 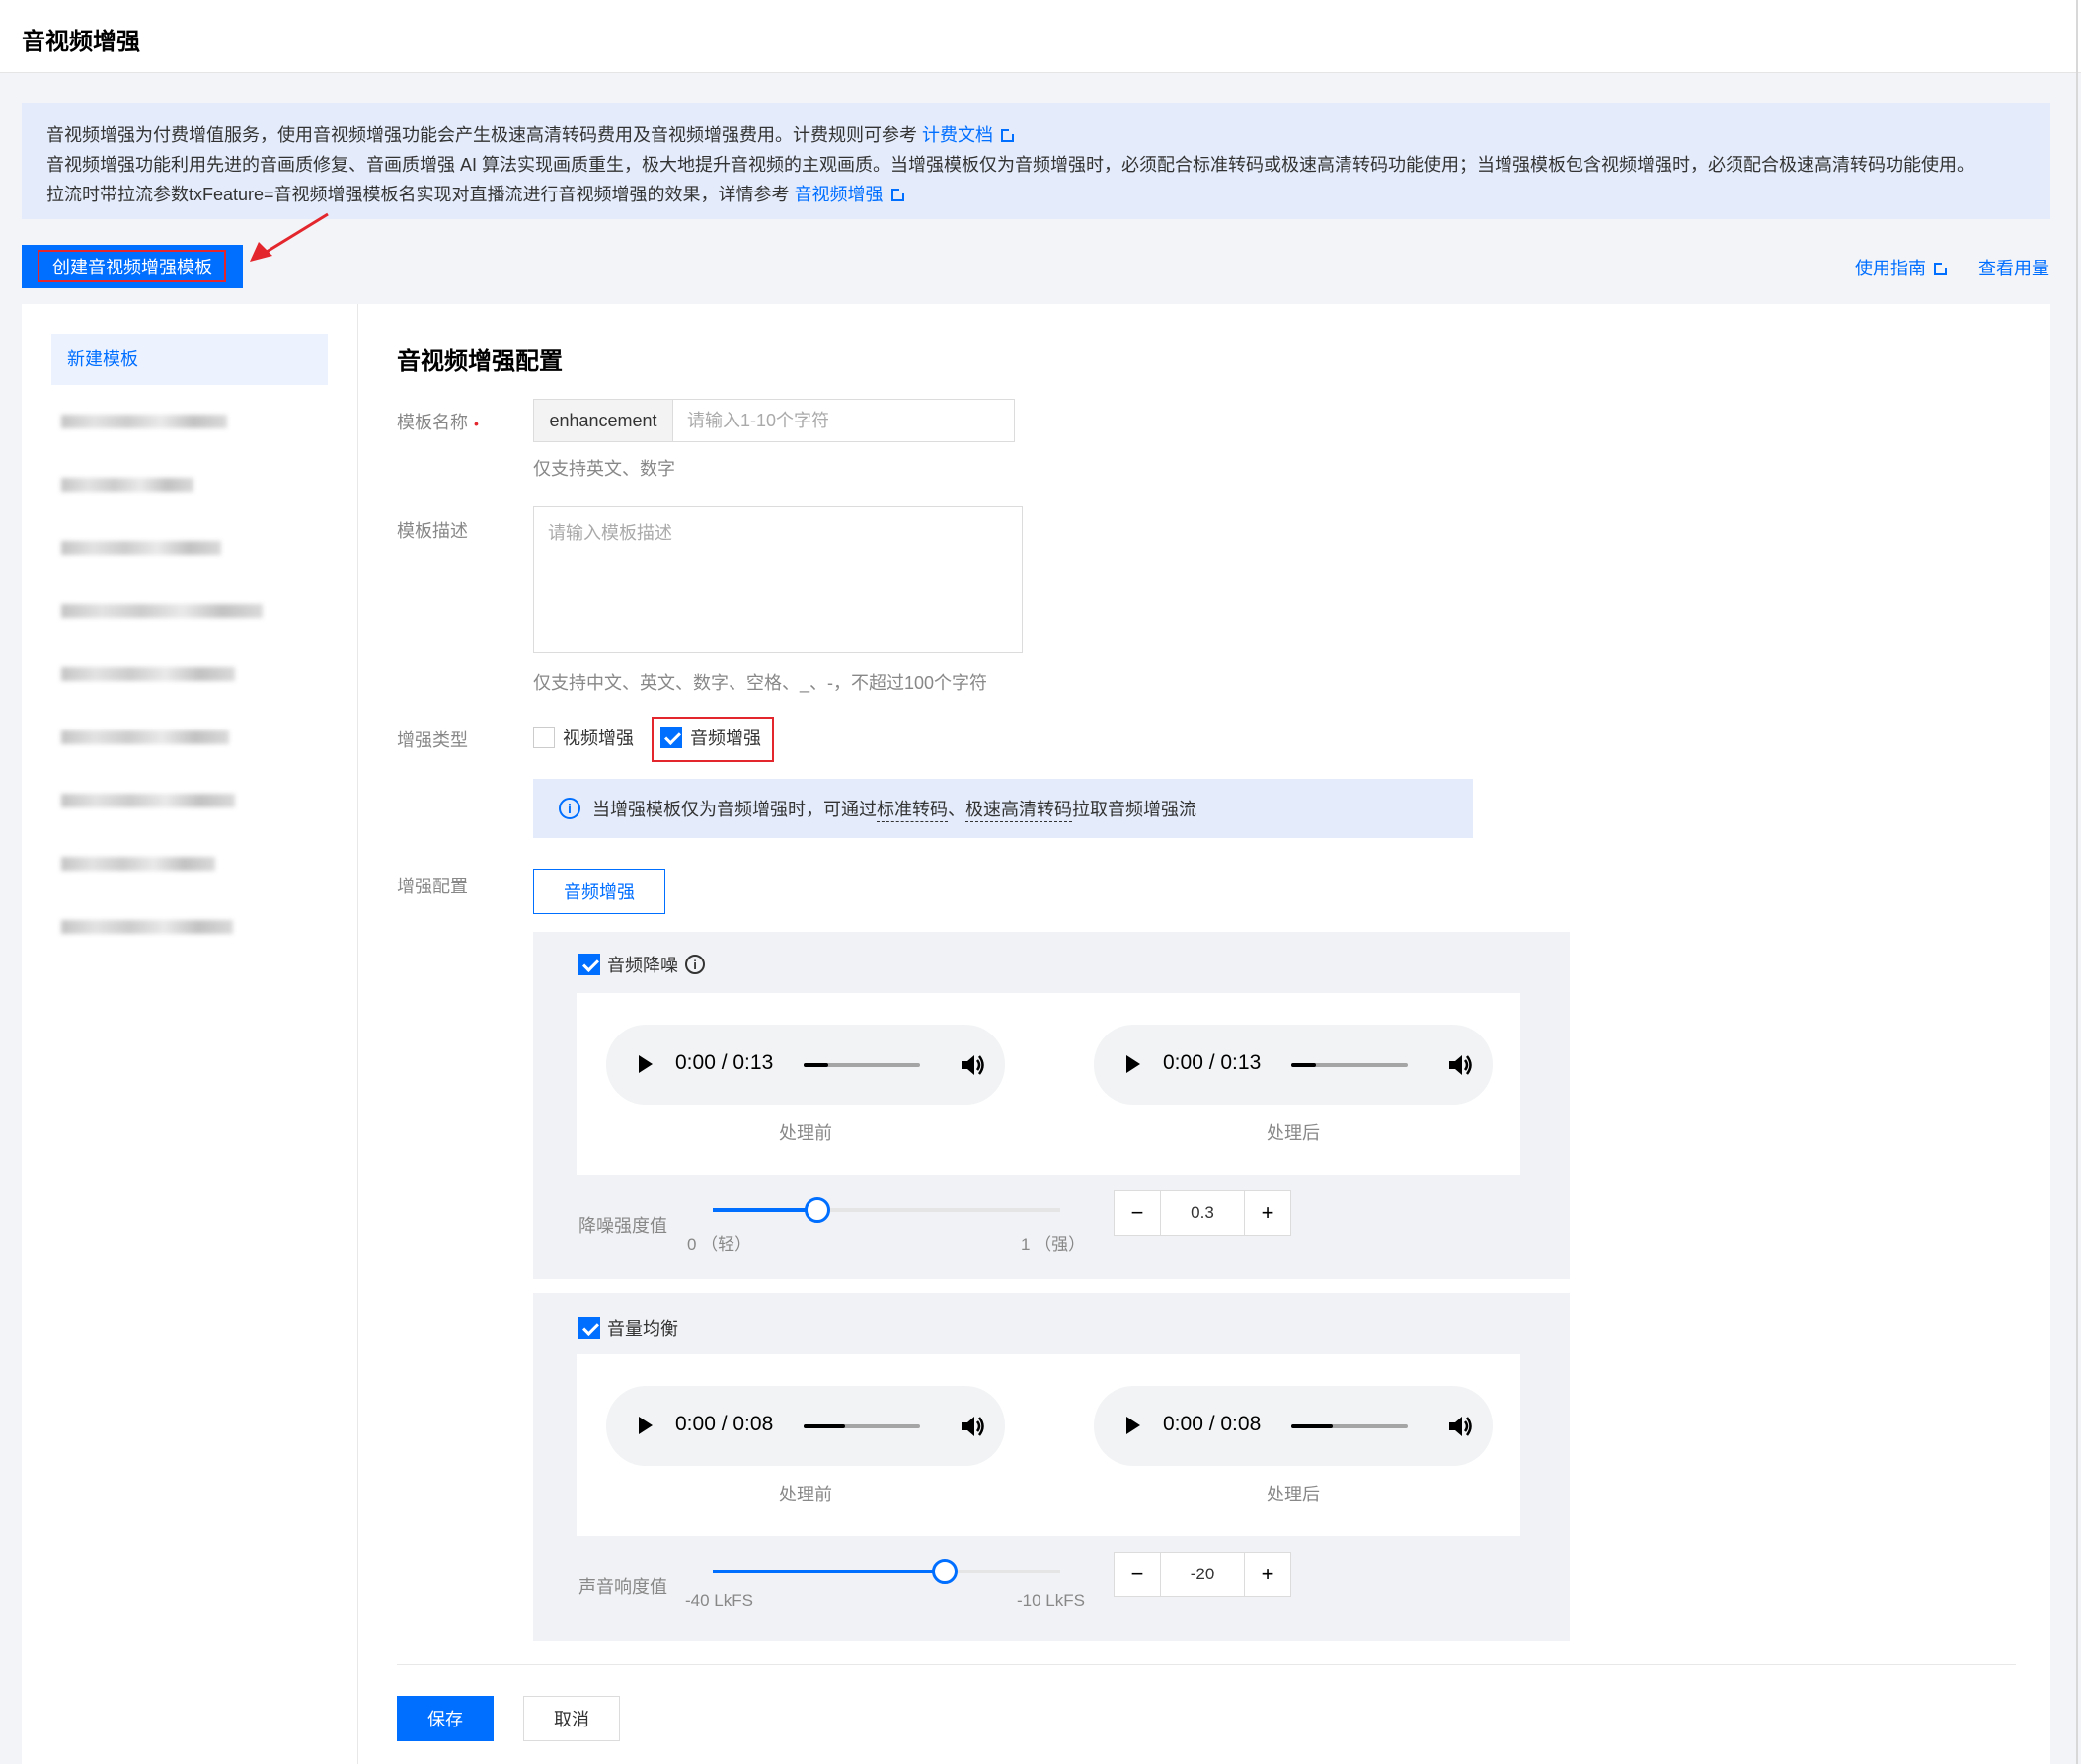 I want to click on scrollbar, so click(x=2077, y=882).